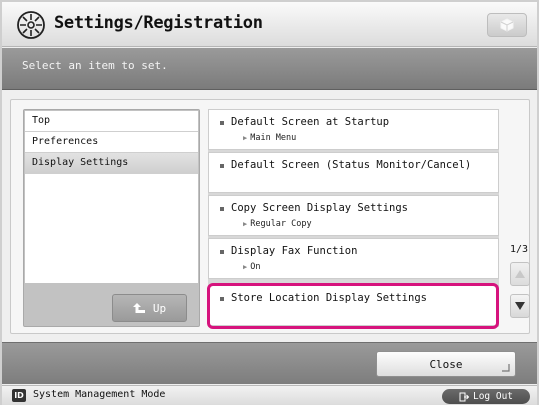 The image size is (539, 405). What do you see at coordinates (310, 122) in the screenshot?
I see `item-title: Default Screen at Startup` at bounding box center [310, 122].